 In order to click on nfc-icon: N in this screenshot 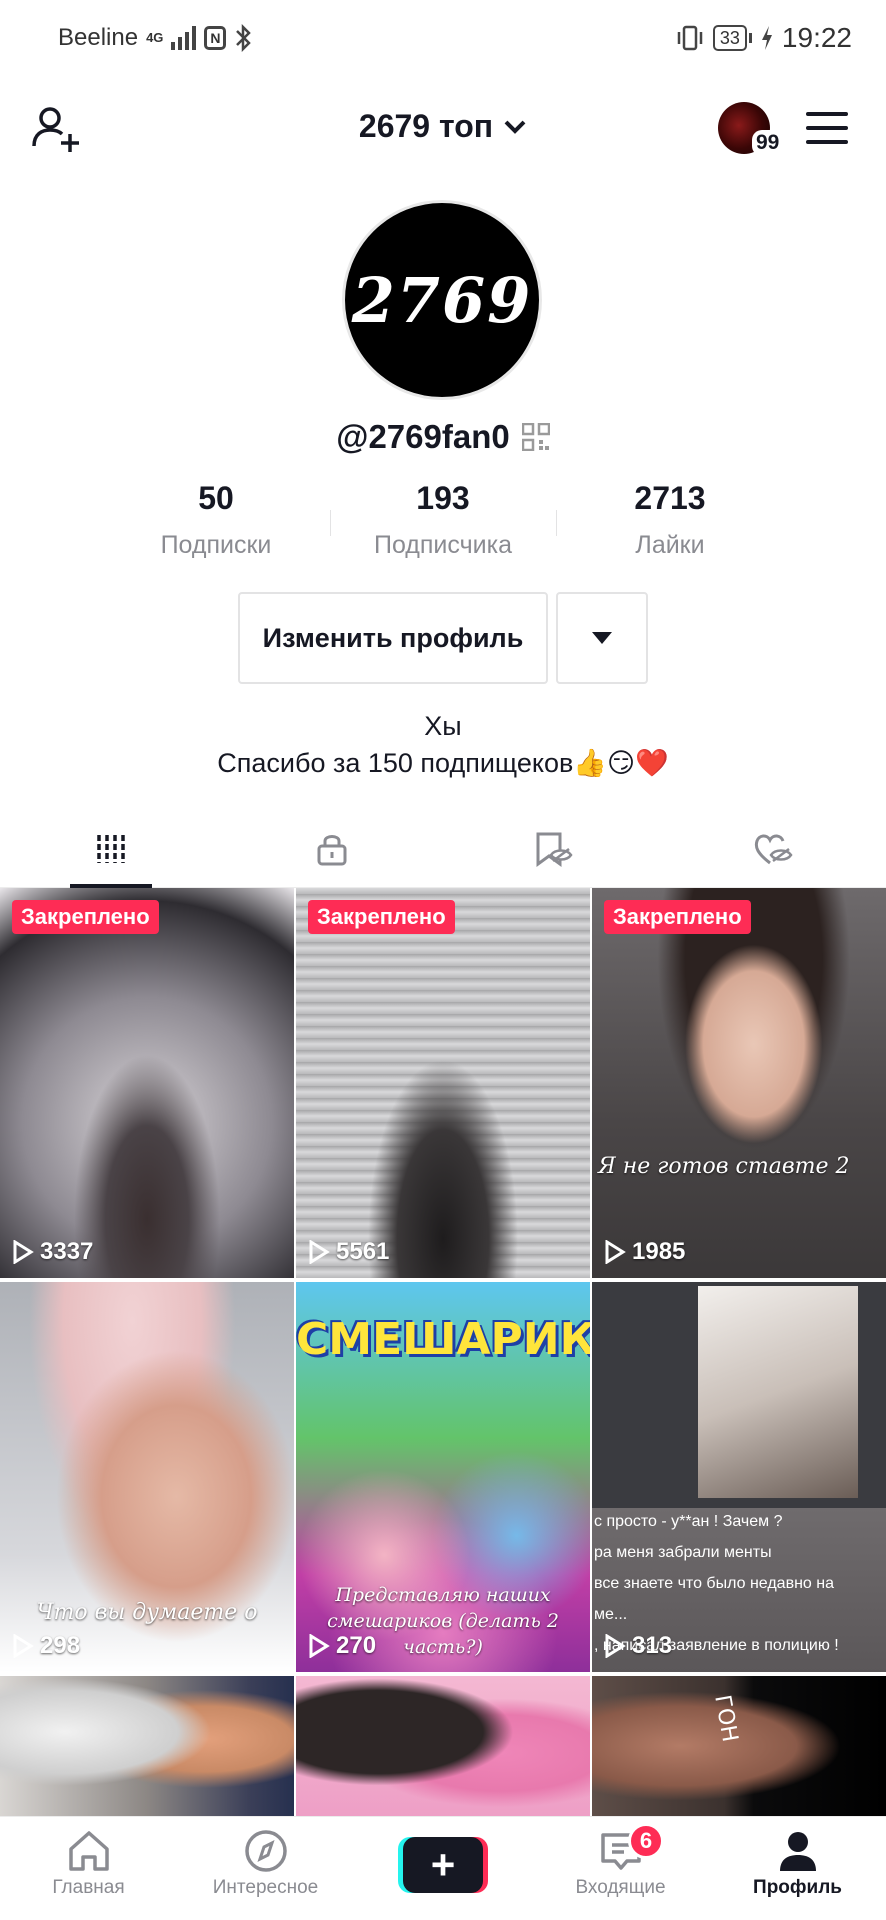, I will do `click(215, 38)`.